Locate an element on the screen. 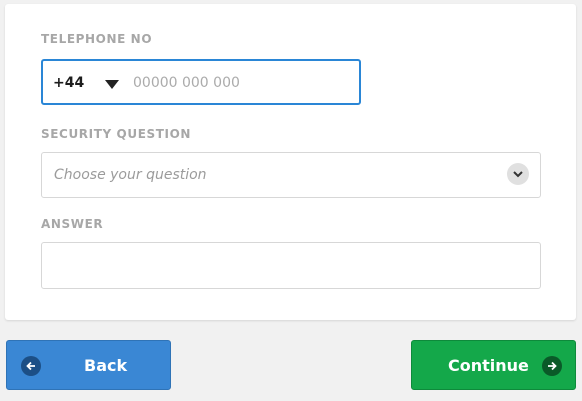  answer-label: ANSWER is located at coordinates (72, 224).